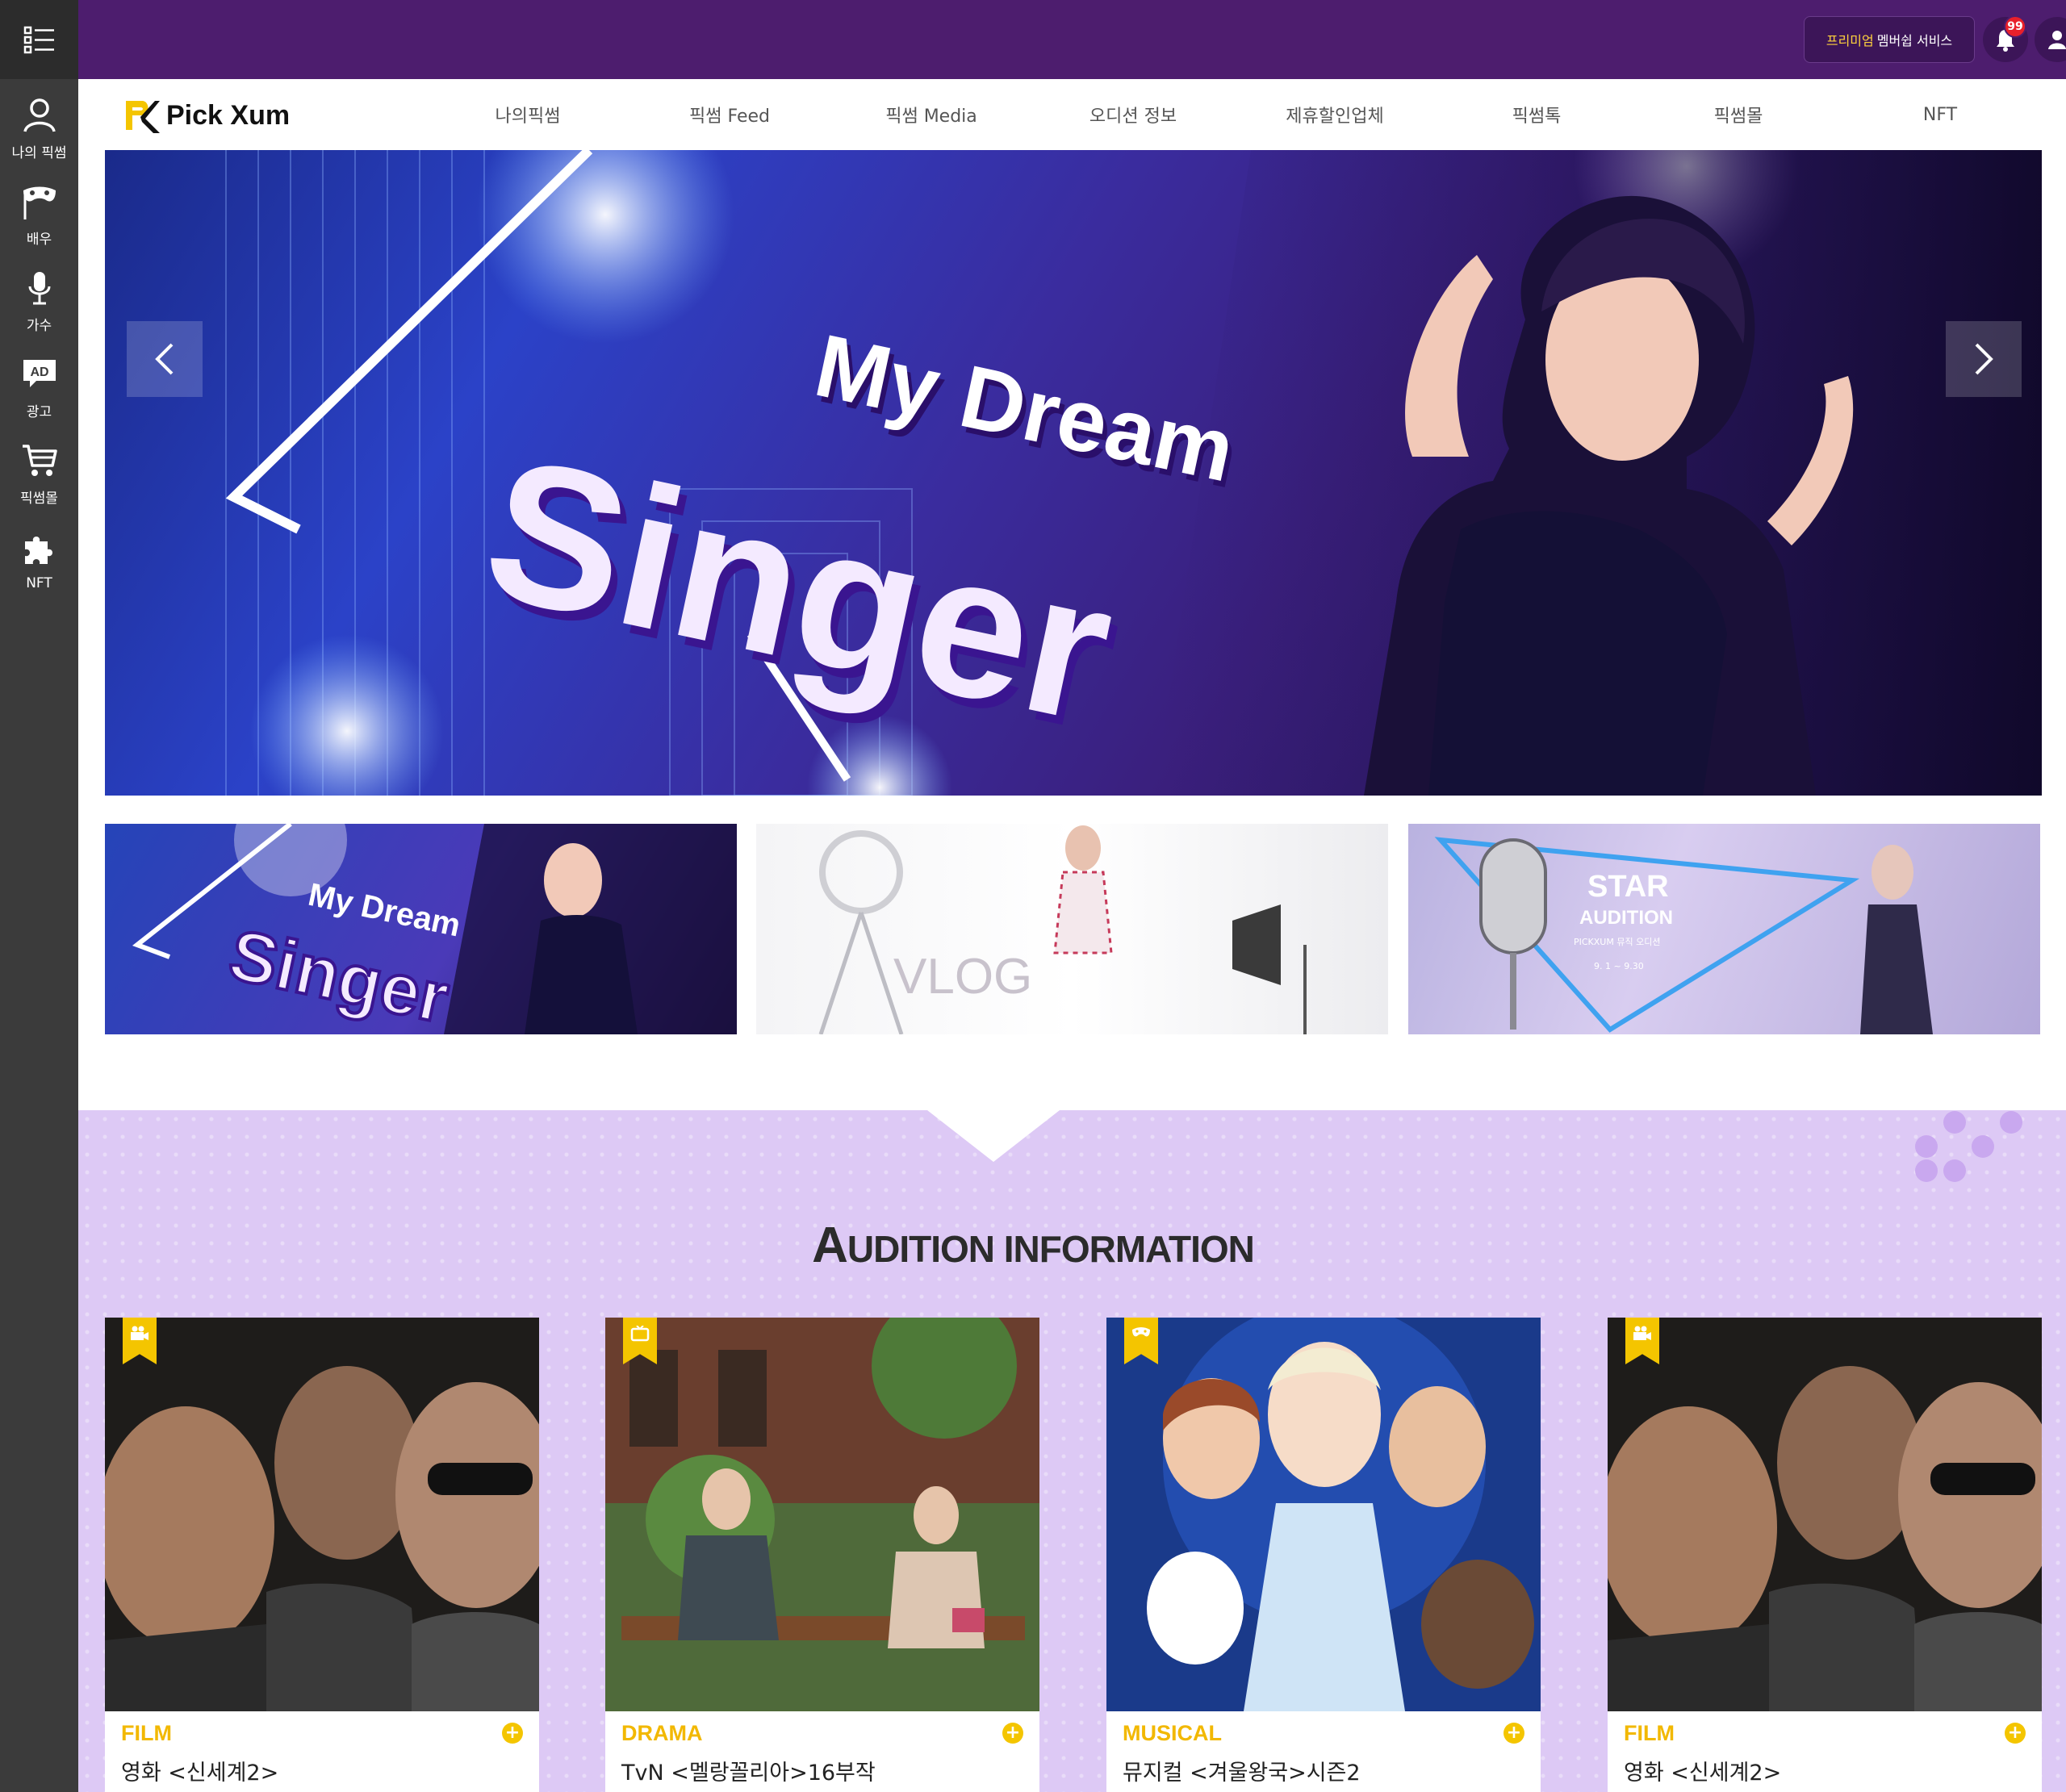 The width and height of the screenshot is (2066, 1792). What do you see at coordinates (1626, 918) in the screenshot?
I see `banner-star-line2: AUDITION` at bounding box center [1626, 918].